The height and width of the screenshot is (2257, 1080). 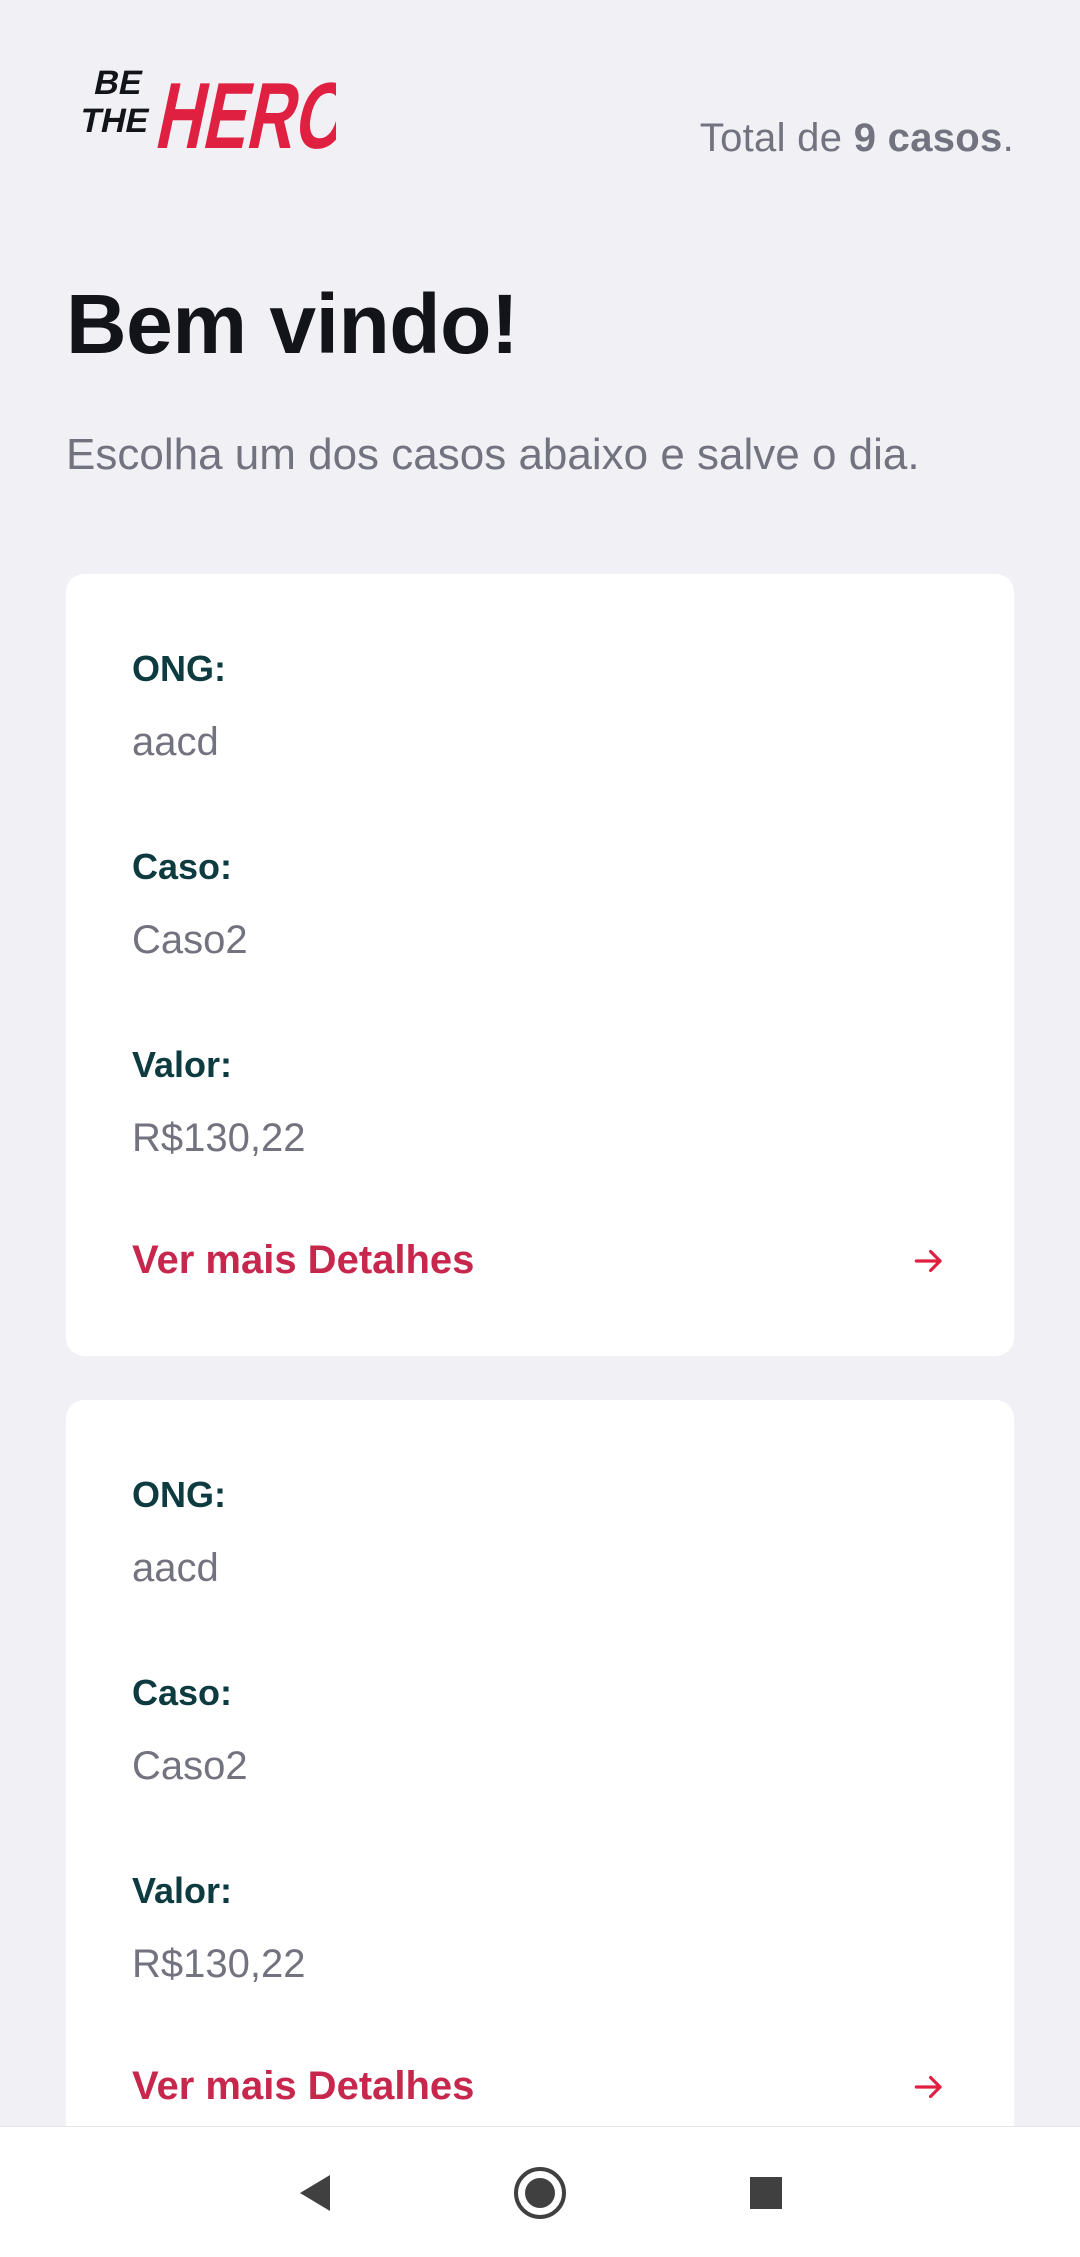 I want to click on svg-text: HERO, so click(x=242, y=116).